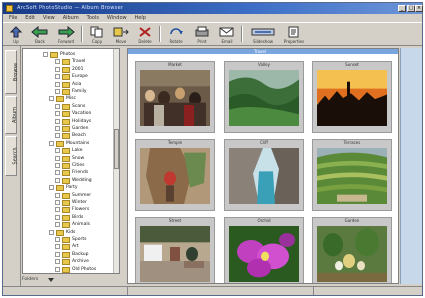  Describe the element at coordinates (116, 149) in the screenshot. I see `tree-scroll-thumb` at that location.